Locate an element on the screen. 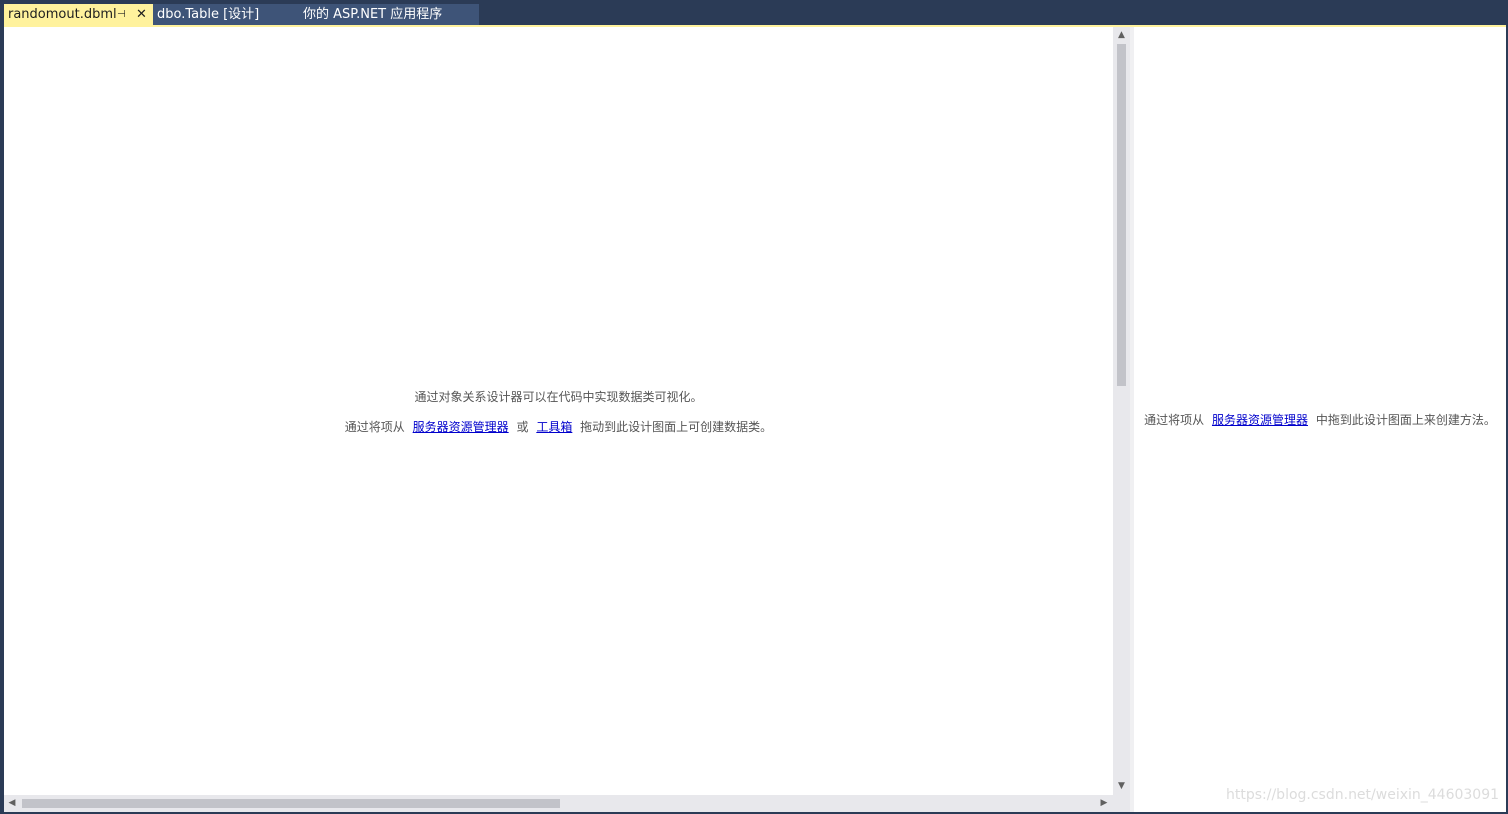 This screenshot has width=1508, height=814. watermark-text: https://blog.csdn.net/weixin_44603091 is located at coordinates (1363, 795).